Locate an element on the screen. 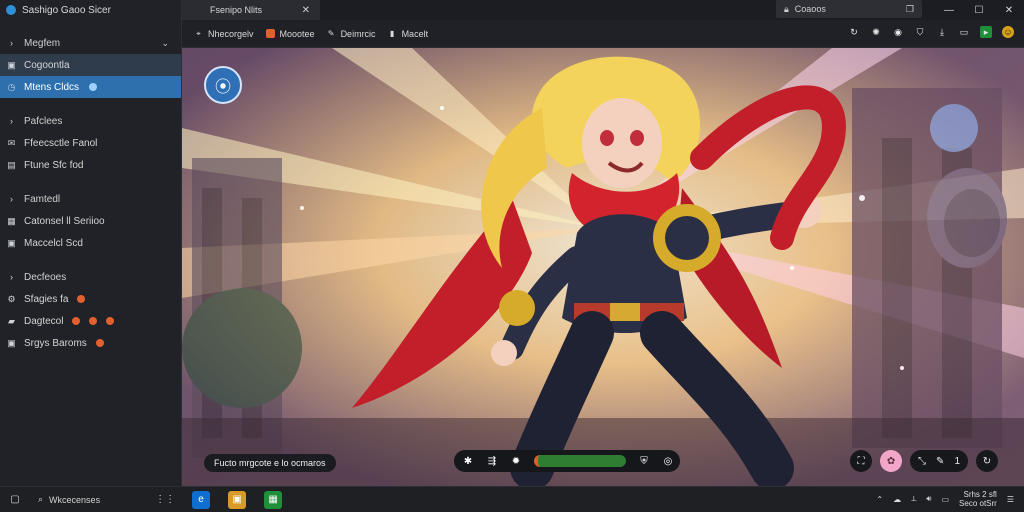 This screenshot has height=512, width=1024. clock: Srhs 2 sfl Seco otSrr is located at coordinates (978, 499).